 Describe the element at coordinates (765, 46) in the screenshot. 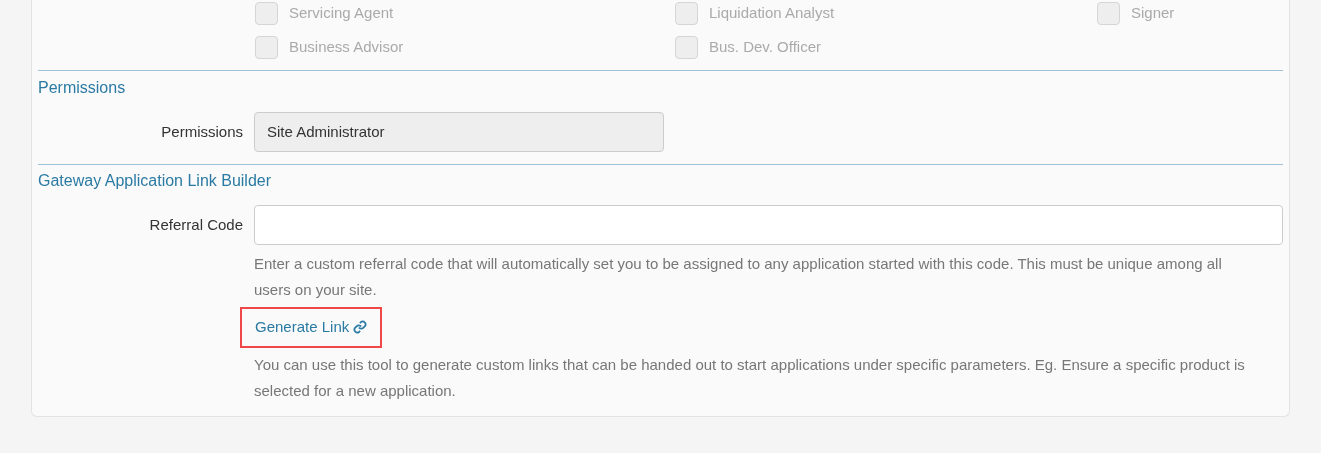

I see `checkbox-label: Bus. Dev. Officer` at that location.